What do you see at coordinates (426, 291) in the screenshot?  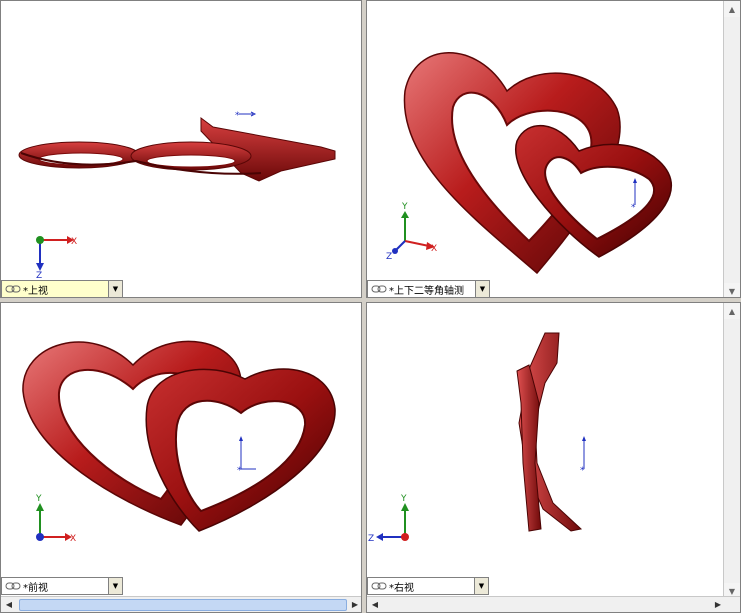 I see `view-name-isometric: *上下二等角轴测` at bounding box center [426, 291].